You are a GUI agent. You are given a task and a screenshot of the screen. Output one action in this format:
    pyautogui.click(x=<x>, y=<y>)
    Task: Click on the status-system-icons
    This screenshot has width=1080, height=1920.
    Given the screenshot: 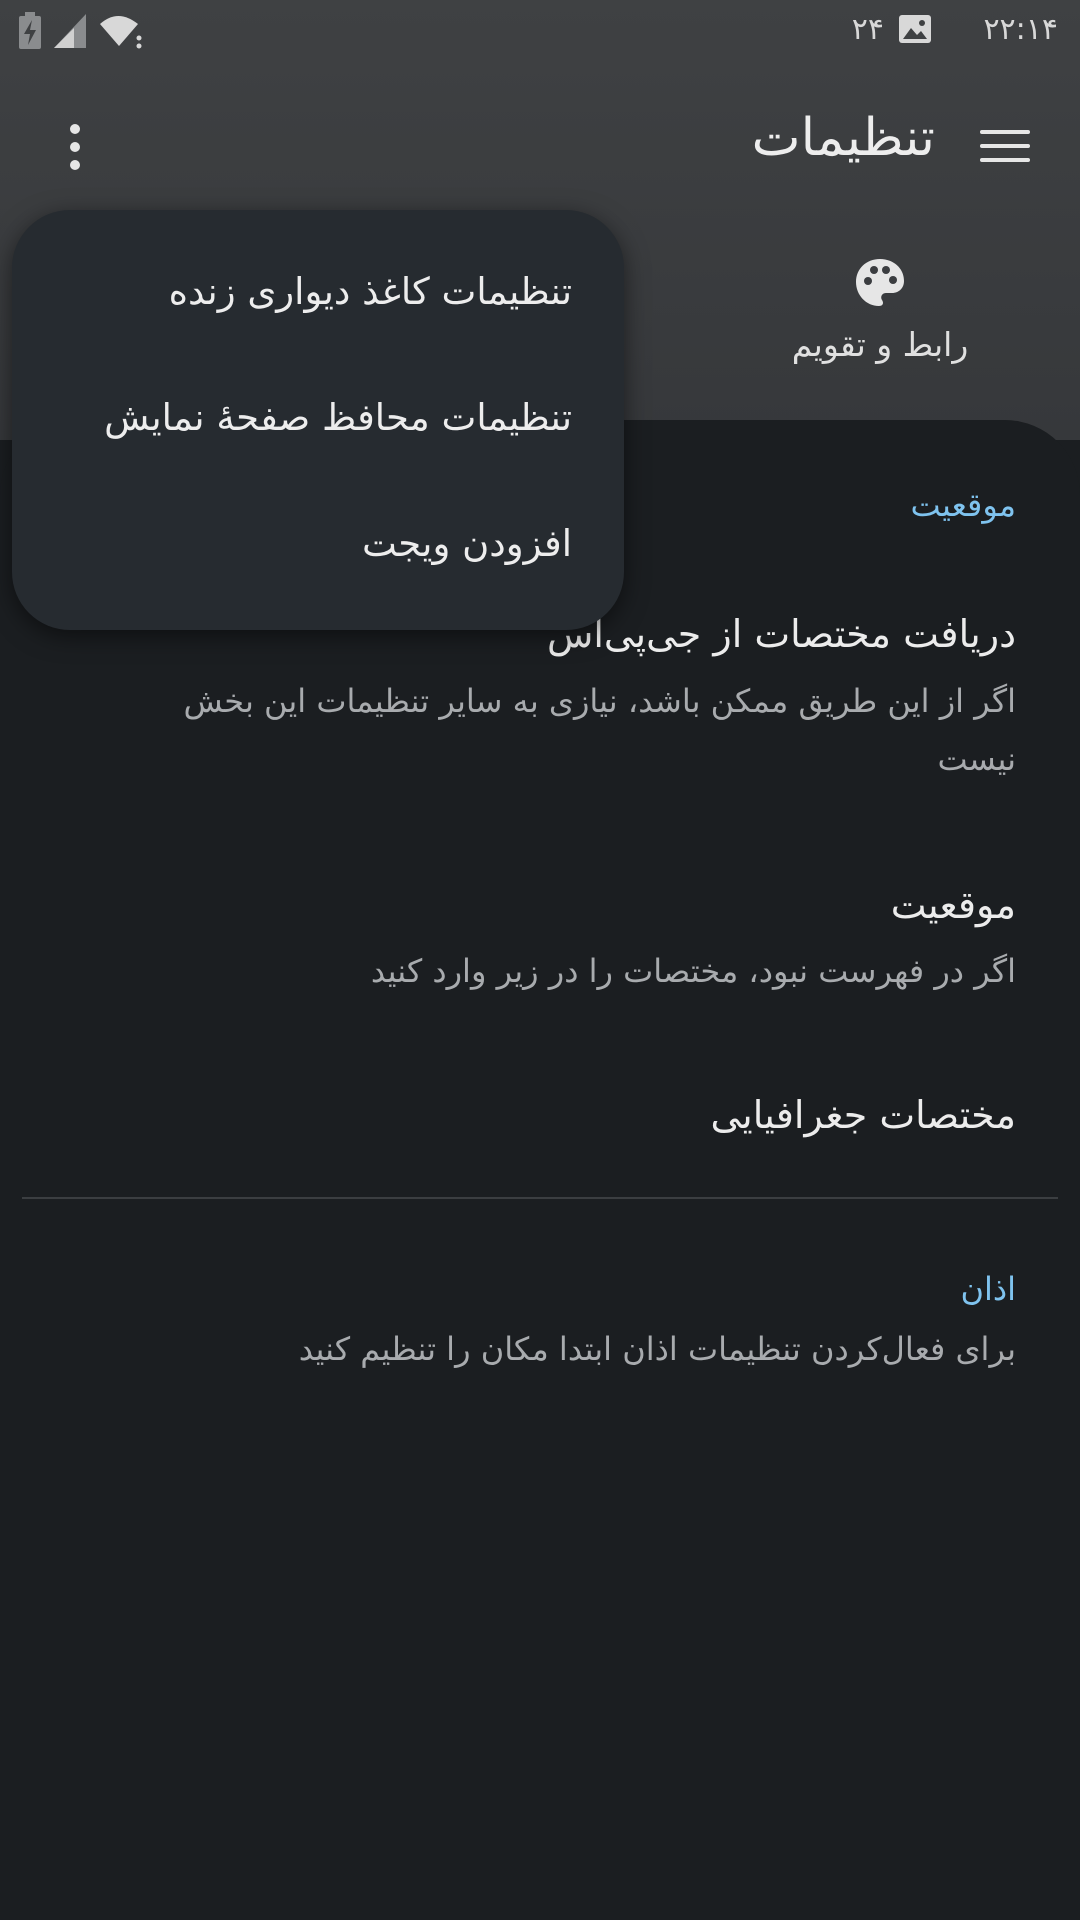 What is the action you would take?
    pyautogui.click(x=86, y=32)
    